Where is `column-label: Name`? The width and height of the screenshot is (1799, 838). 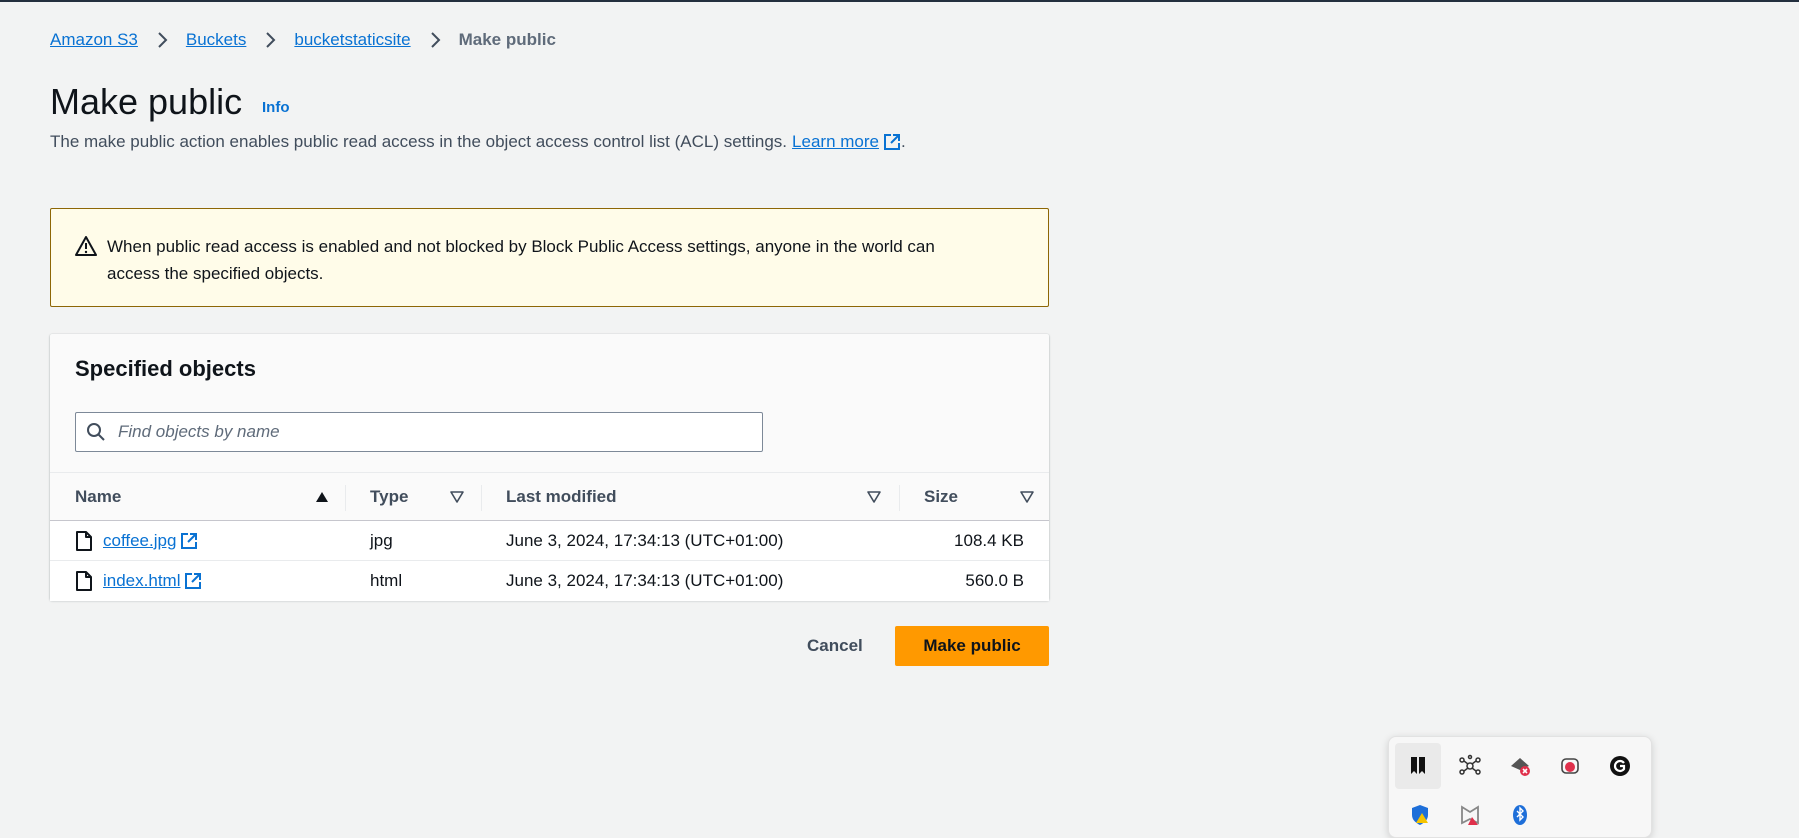 column-label: Name is located at coordinates (98, 496).